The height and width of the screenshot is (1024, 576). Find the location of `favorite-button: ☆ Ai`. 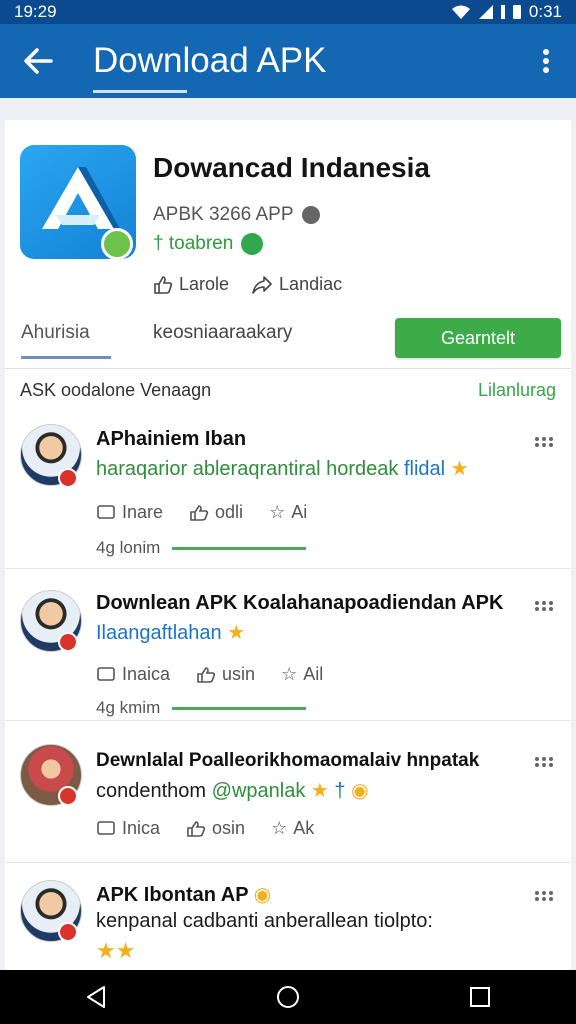

favorite-button: ☆ Ai is located at coordinates (288, 512).